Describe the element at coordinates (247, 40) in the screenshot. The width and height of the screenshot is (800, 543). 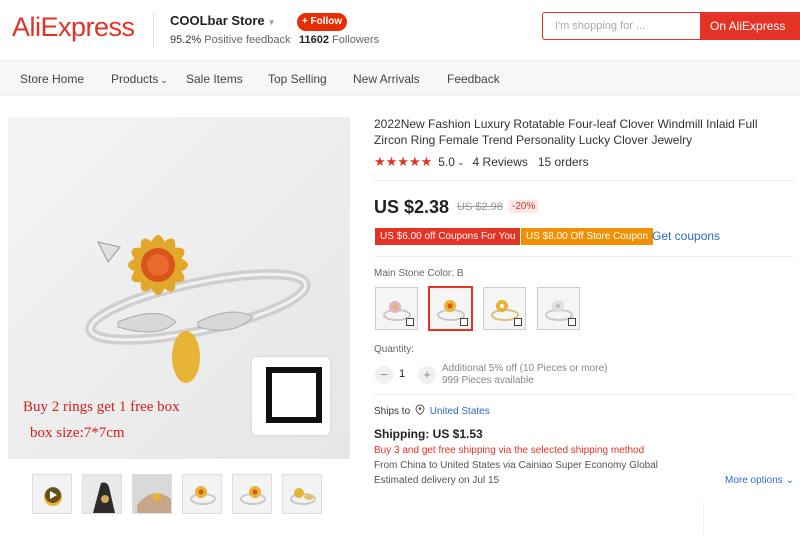
I see `feedback-label: Positive feedback` at that location.